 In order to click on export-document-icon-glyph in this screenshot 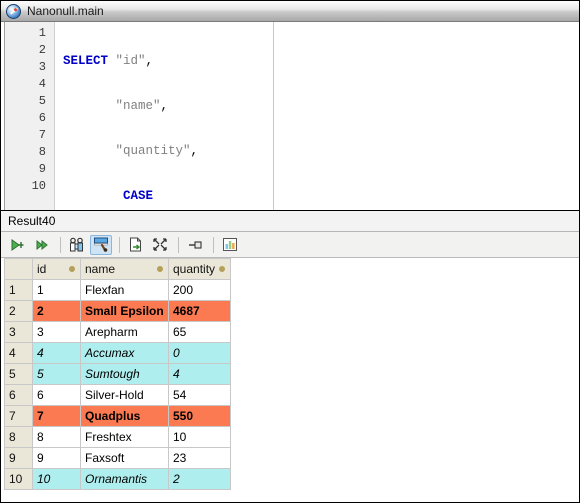, I will do `click(135, 244)`.